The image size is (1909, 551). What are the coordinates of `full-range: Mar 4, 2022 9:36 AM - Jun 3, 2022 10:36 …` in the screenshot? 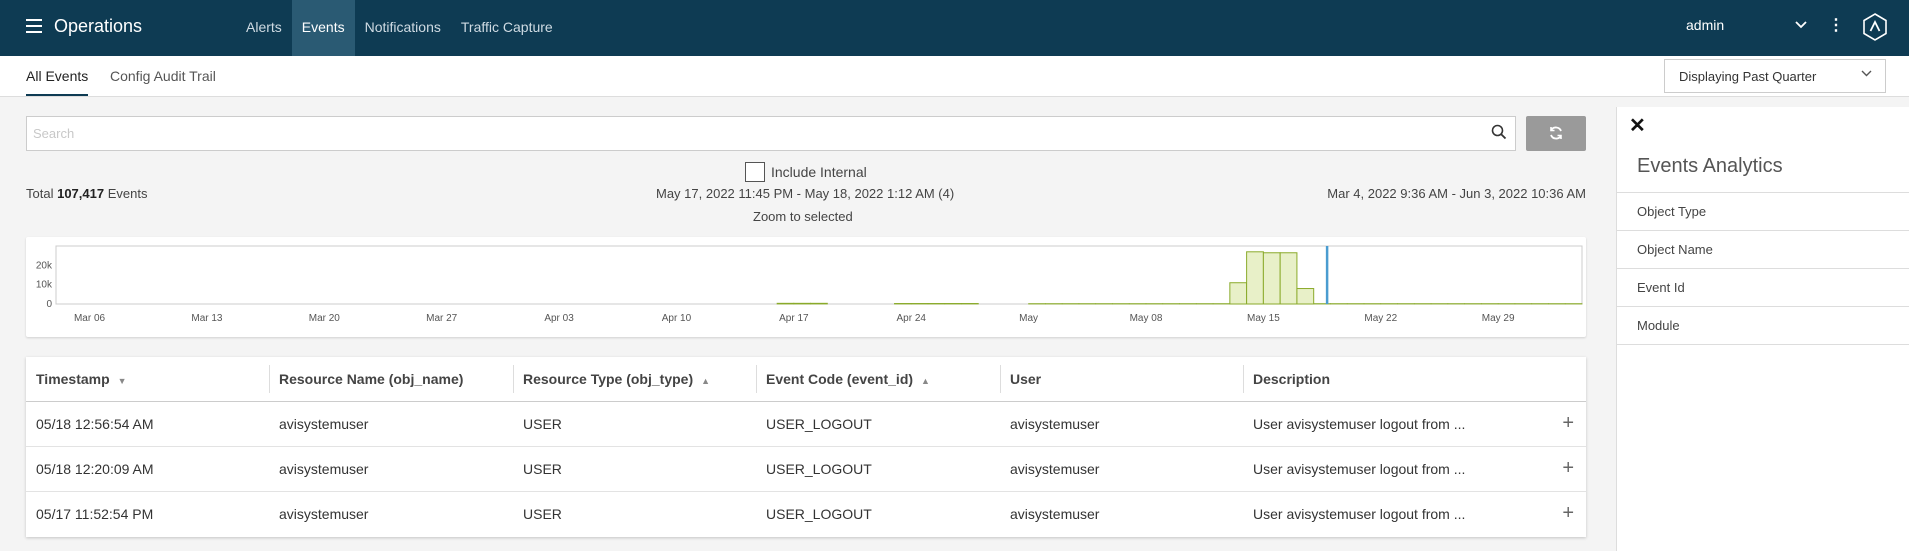 It's located at (1456, 193).